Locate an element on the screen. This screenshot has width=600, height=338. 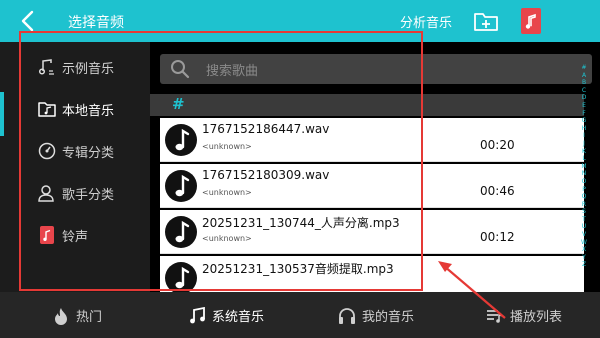
tab-label: 我的音乐 is located at coordinates (388, 317).